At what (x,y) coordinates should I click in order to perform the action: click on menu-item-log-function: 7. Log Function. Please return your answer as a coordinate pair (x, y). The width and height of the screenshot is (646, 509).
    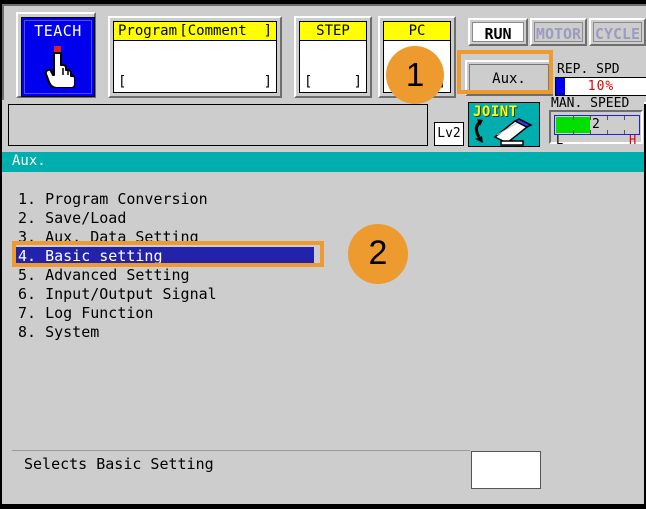
    Looking at the image, I should click on (323, 313).